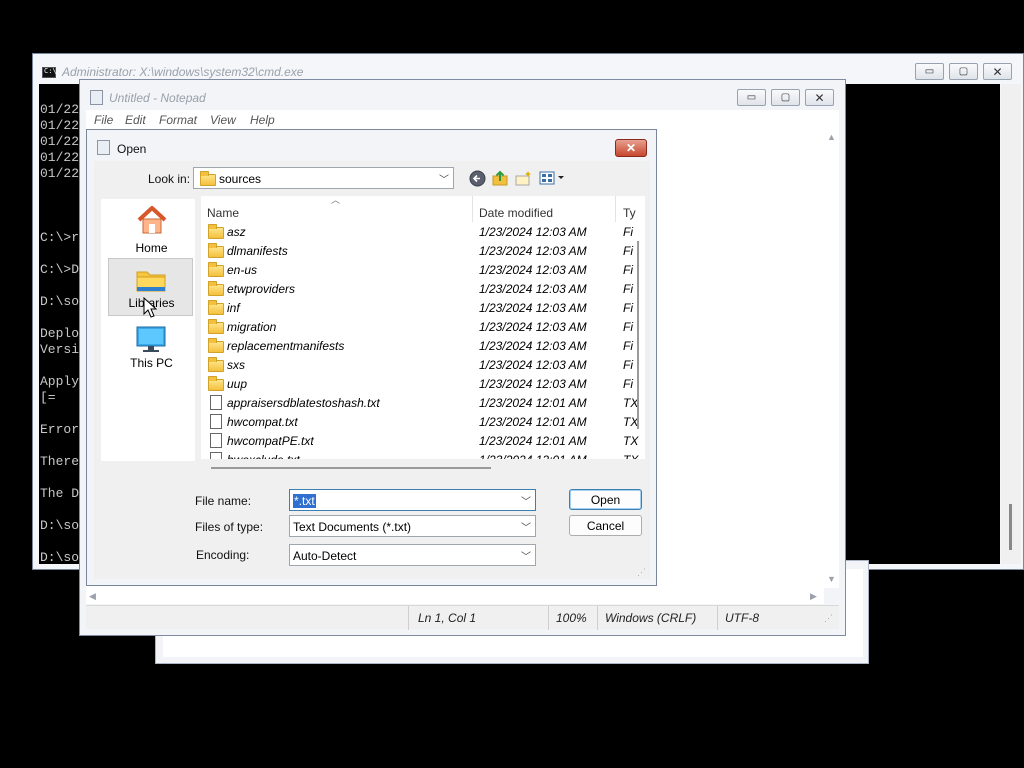 Image resolution: width=1024 pixels, height=768 pixels. I want to click on place-home: Home, so click(150, 229).